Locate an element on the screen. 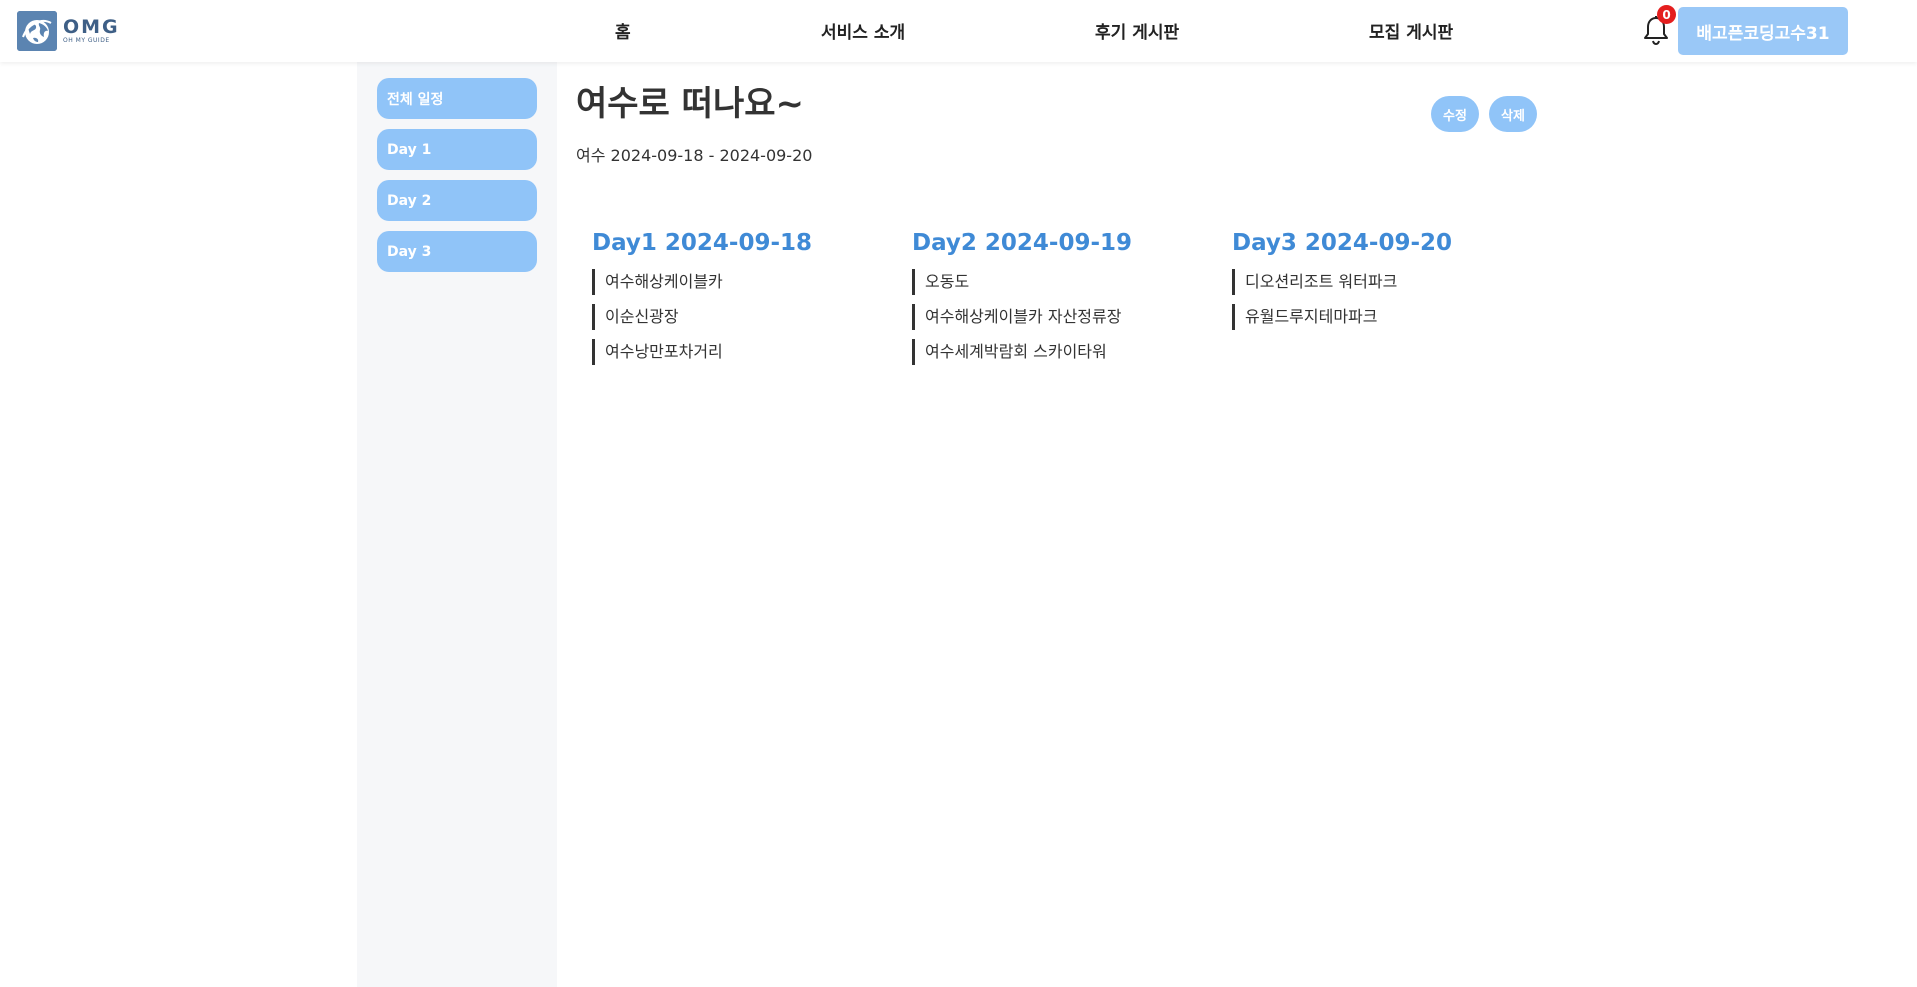 Image resolution: width=1917 pixels, height=987 pixels. logo-subtitle: OH MY GUIDE is located at coordinates (86, 40).